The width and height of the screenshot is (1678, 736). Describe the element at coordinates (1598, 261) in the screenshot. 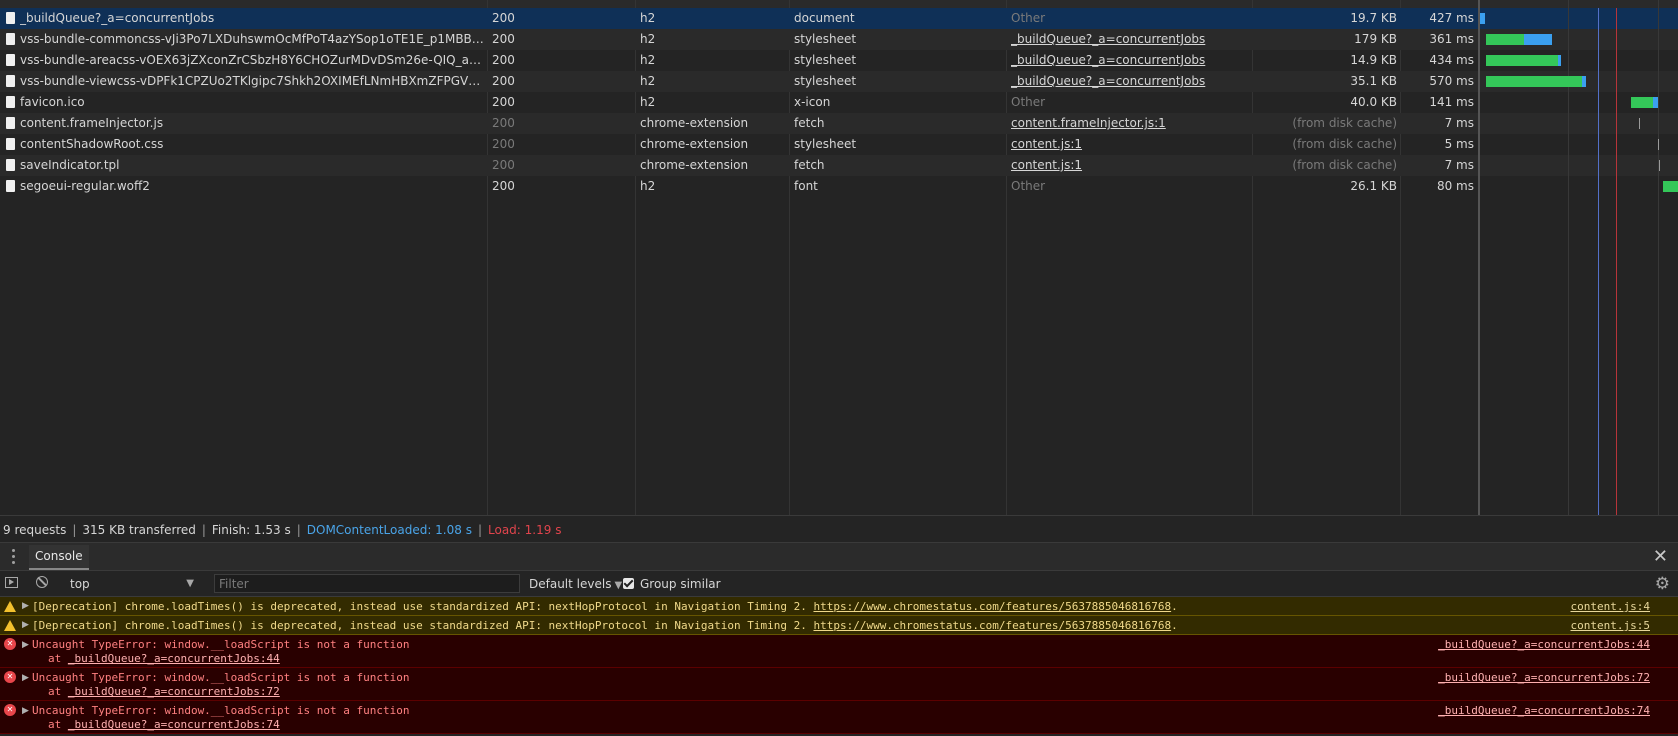

I see `dom-content-loaded-marker` at that location.